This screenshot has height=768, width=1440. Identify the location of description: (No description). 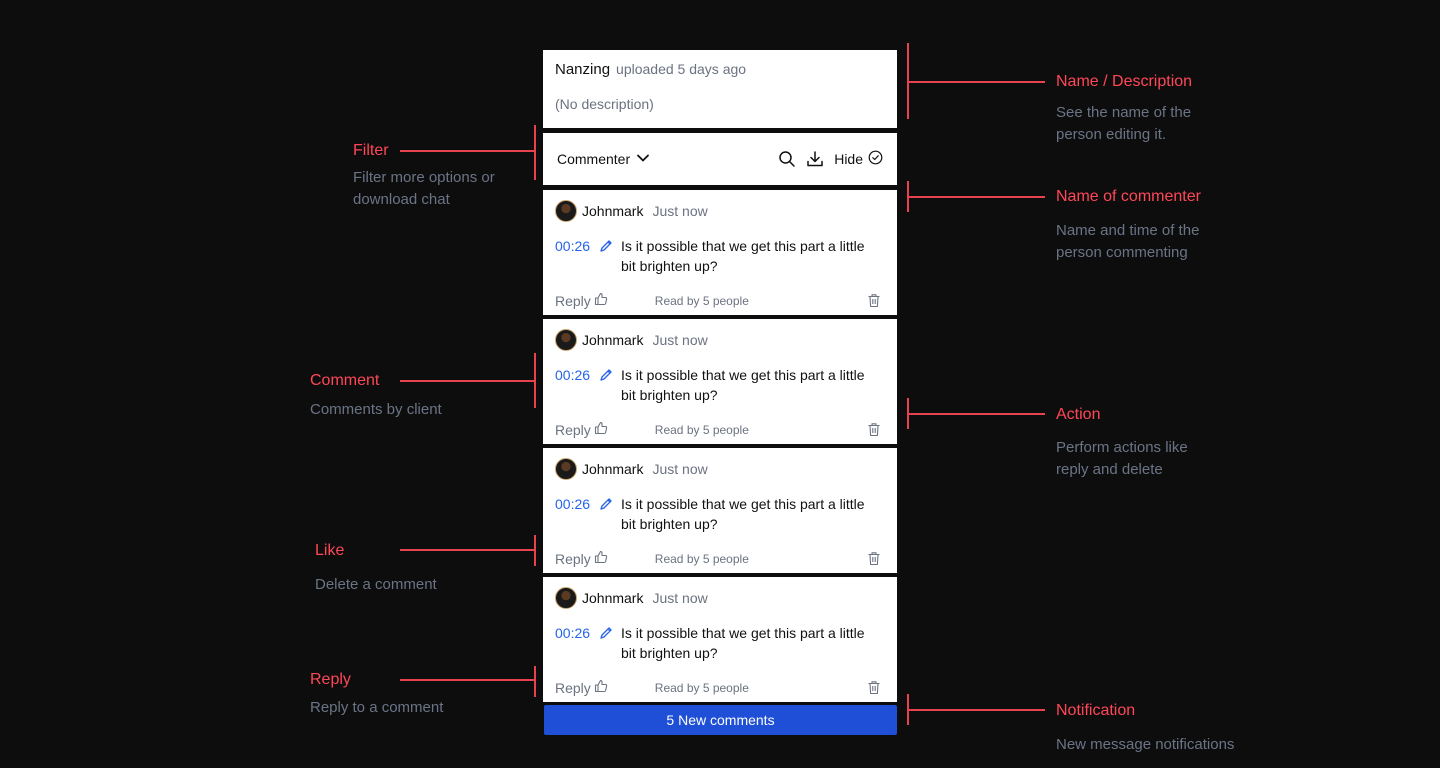
(604, 104).